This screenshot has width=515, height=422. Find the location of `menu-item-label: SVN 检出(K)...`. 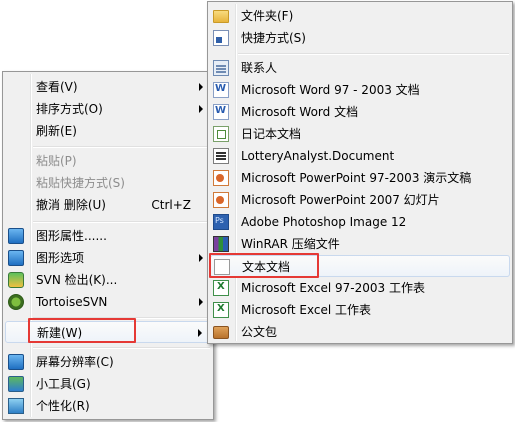

menu-item-label: SVN 检出(K)... is located at coordinates (77, 280).